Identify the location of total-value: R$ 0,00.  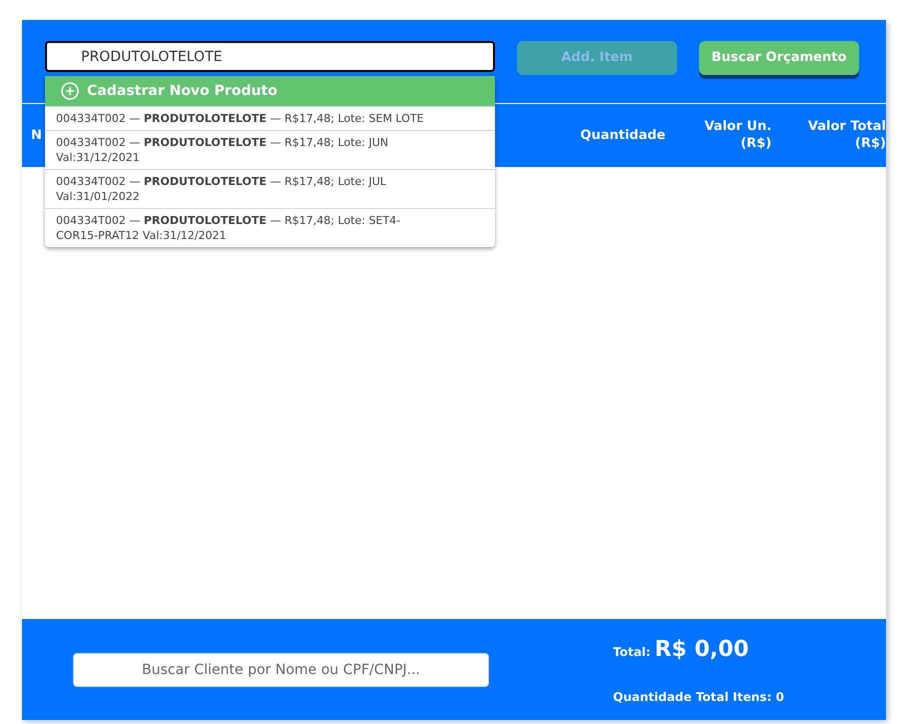
(701, 650).